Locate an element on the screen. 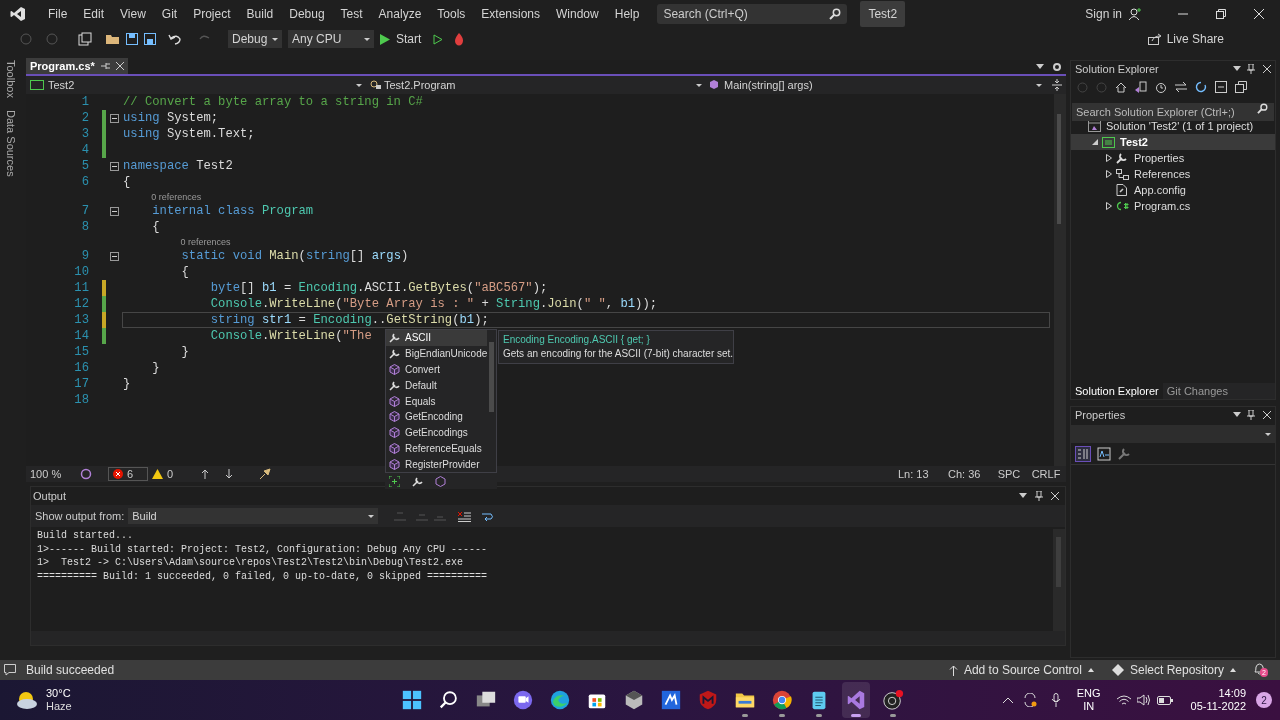 This screenshot has height=720, width=1280. menu-item: Git is located at coordinates (169, 14).